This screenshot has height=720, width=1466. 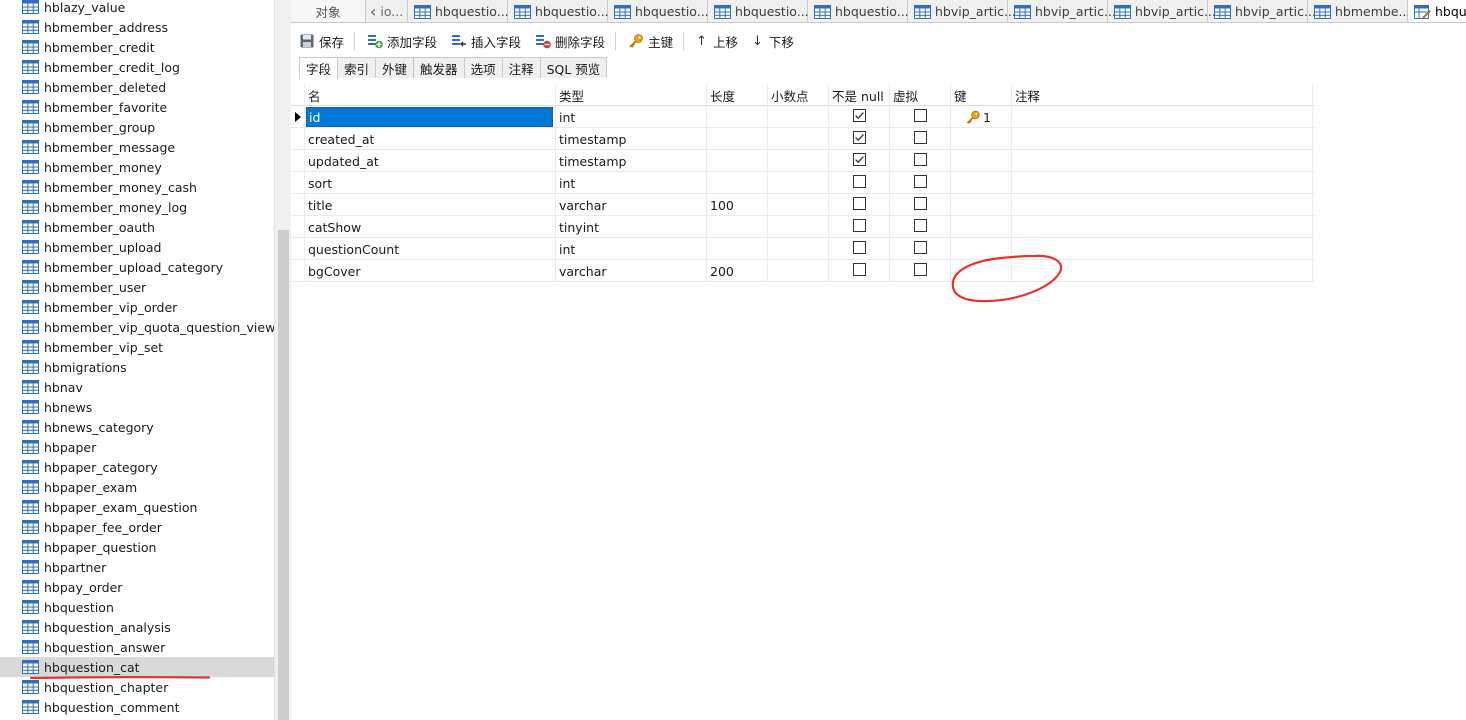 I want to click on header-comment: 注释, so click(x=1162, y=95).